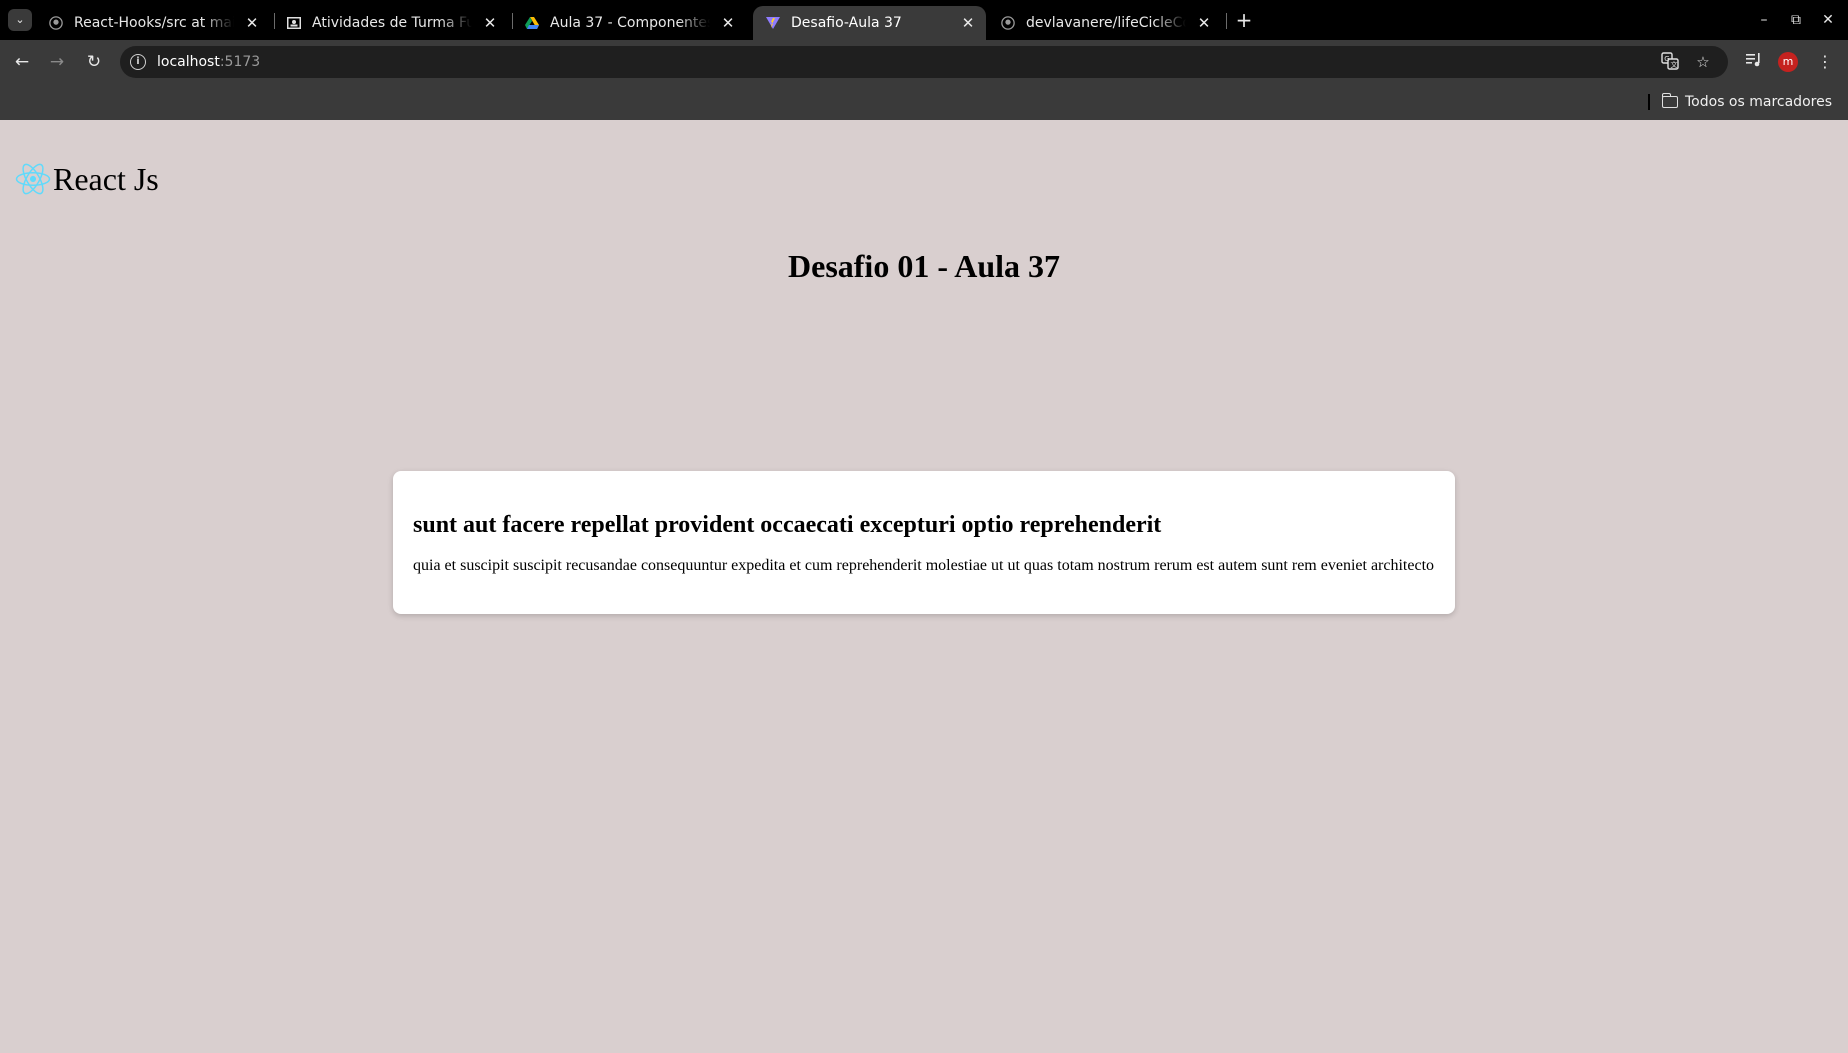  I want to click on new-tab-button: +, so click(1244, 20).